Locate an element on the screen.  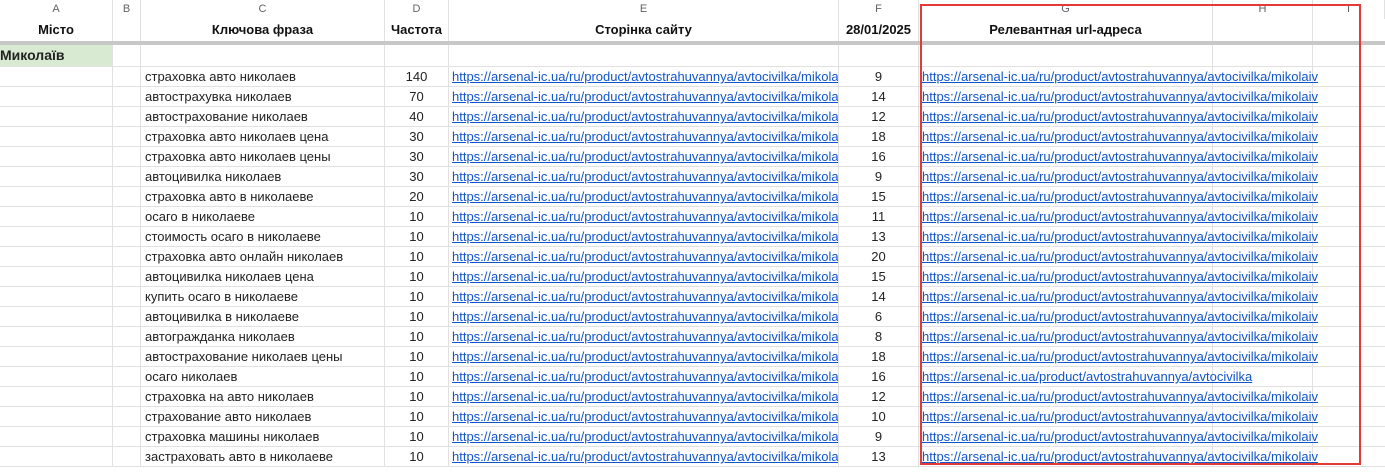
position-cell: 8 is located at coordinates (879, 336).